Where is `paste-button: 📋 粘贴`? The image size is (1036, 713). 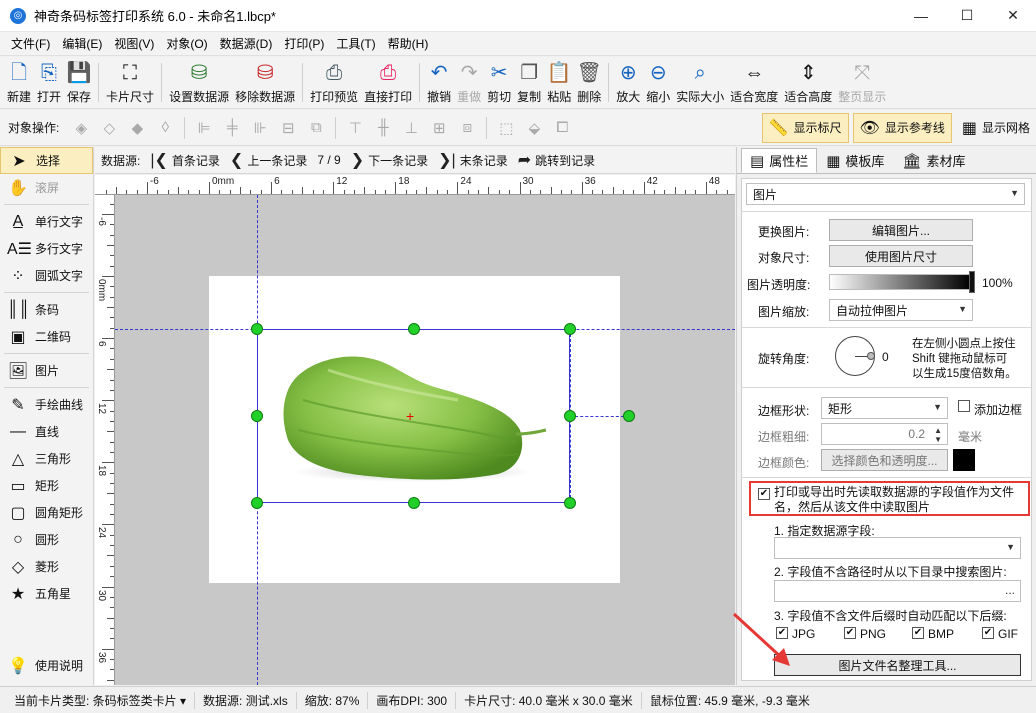
paste-button: 📋 粘贴 is located at coordinates (559, 82).